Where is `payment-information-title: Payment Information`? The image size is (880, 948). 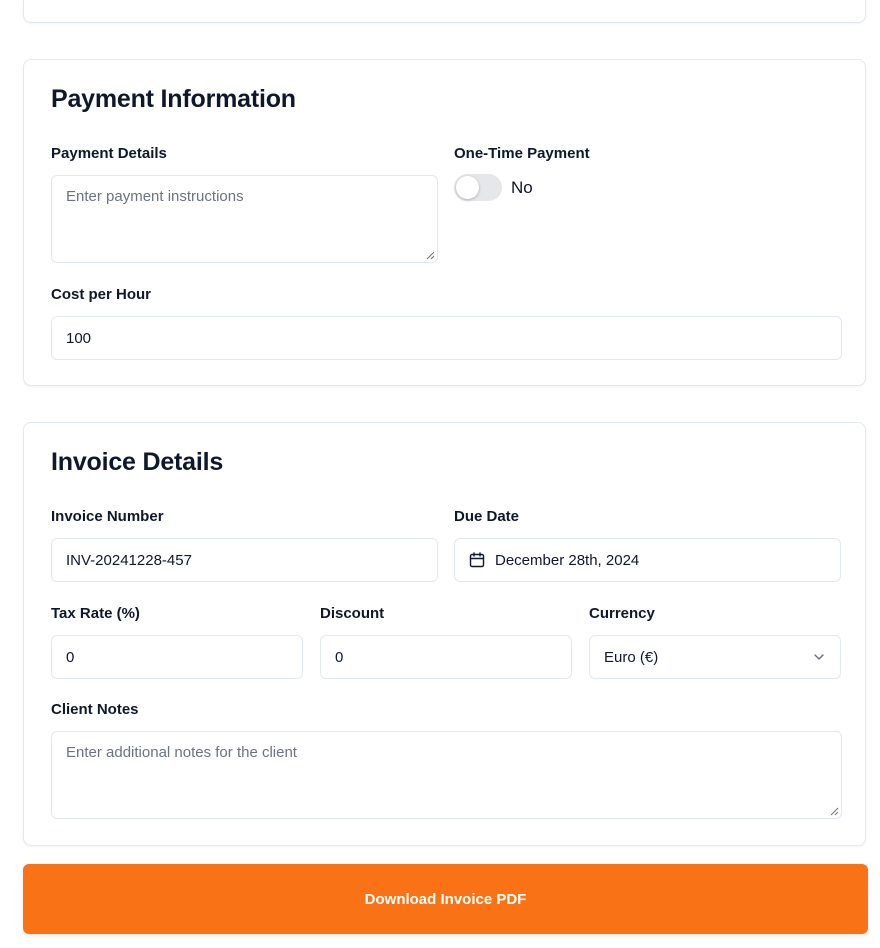 payment-information-title: Payment Information is located at coordinates (173, 99).